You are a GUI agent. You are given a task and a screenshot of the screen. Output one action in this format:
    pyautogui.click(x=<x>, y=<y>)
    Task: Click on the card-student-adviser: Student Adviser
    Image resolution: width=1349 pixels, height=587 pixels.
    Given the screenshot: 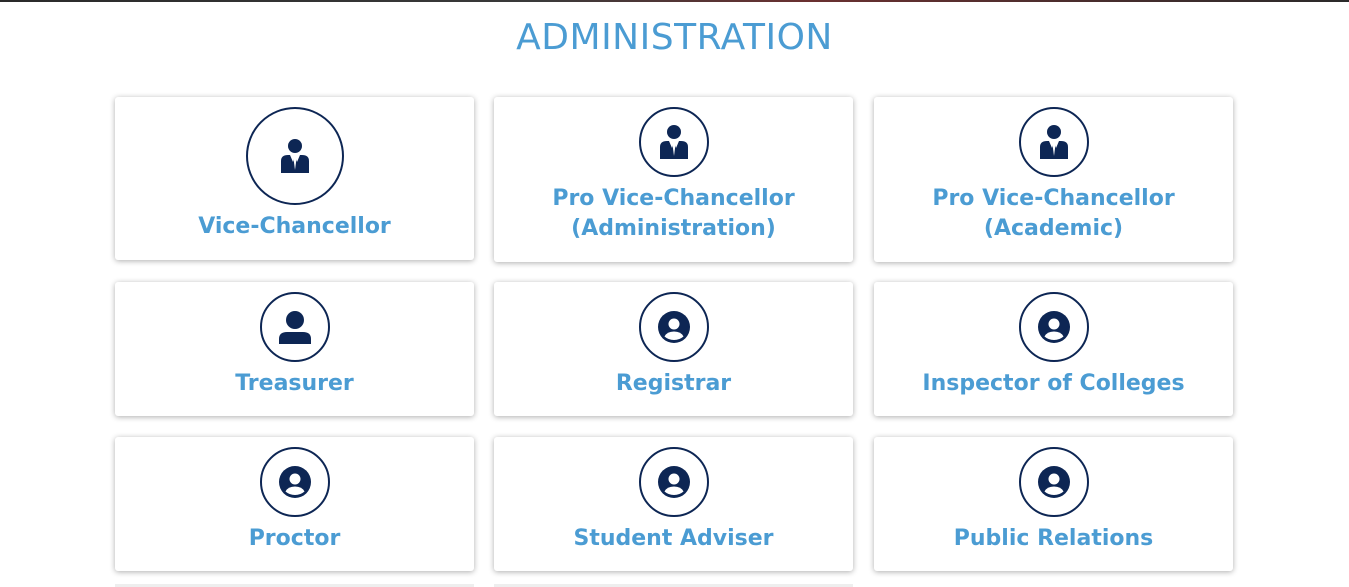 What is the action you would take?
    pyautogui.click(x=673, y=504)
    